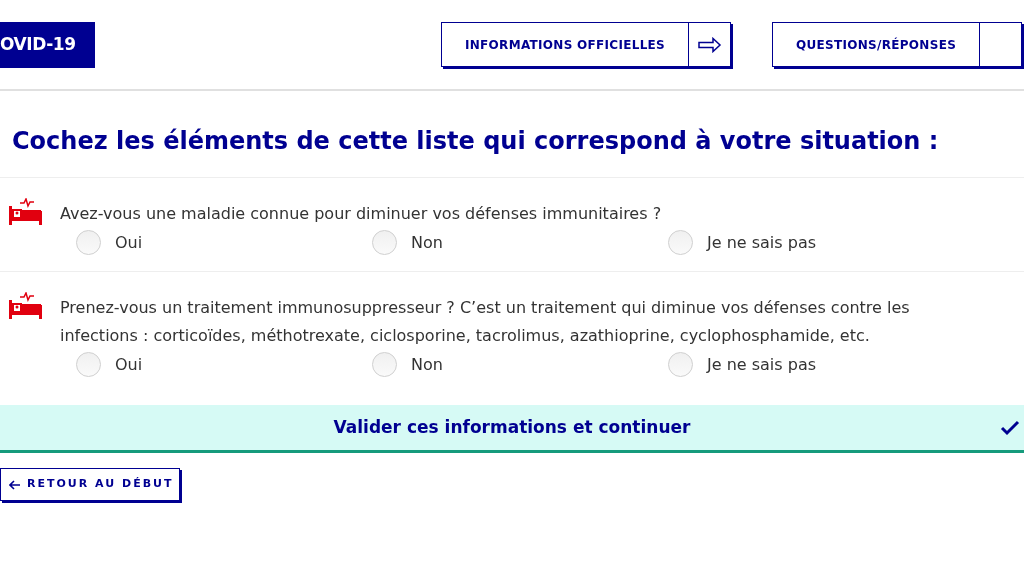 This screenshot has height=576, width=1024. Describe the element at coordinates (90, 484) in the screenshot. I see `back-button: RETOUR AU DÉBUT` at that location.